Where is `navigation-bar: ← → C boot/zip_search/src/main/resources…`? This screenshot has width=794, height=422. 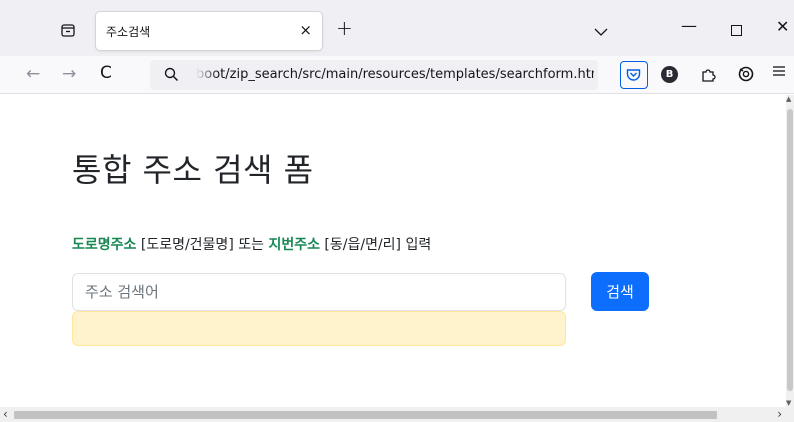 navigation-bar: ← → C boot/zip_search/src/main/resources… is located at coordinates (397, 75).